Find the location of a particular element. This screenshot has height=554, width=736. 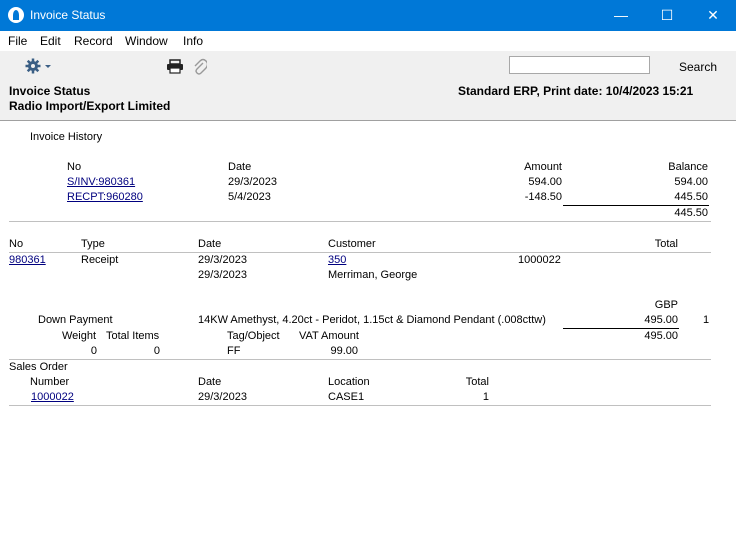

tag-object-label: Tag/Object is located at coordinates (253, 336).